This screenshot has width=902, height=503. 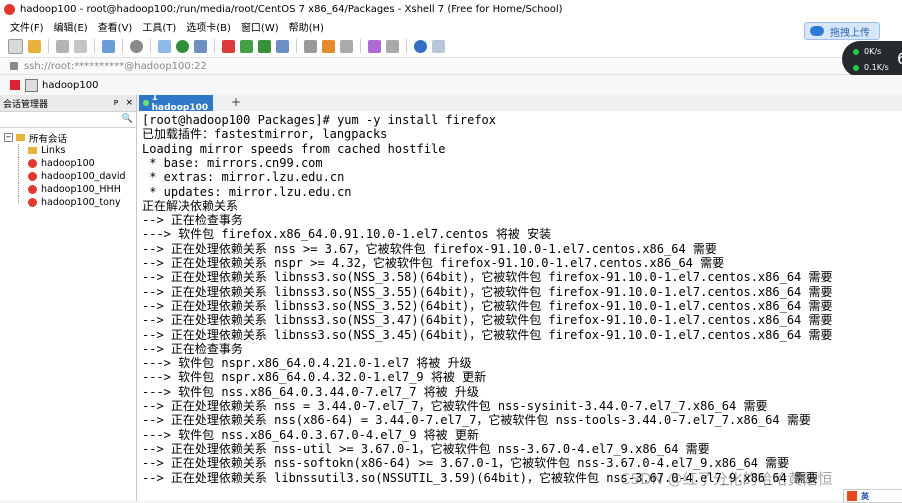 I want to click on tree-root-label: 所有会话, so click(x=48, y=139).